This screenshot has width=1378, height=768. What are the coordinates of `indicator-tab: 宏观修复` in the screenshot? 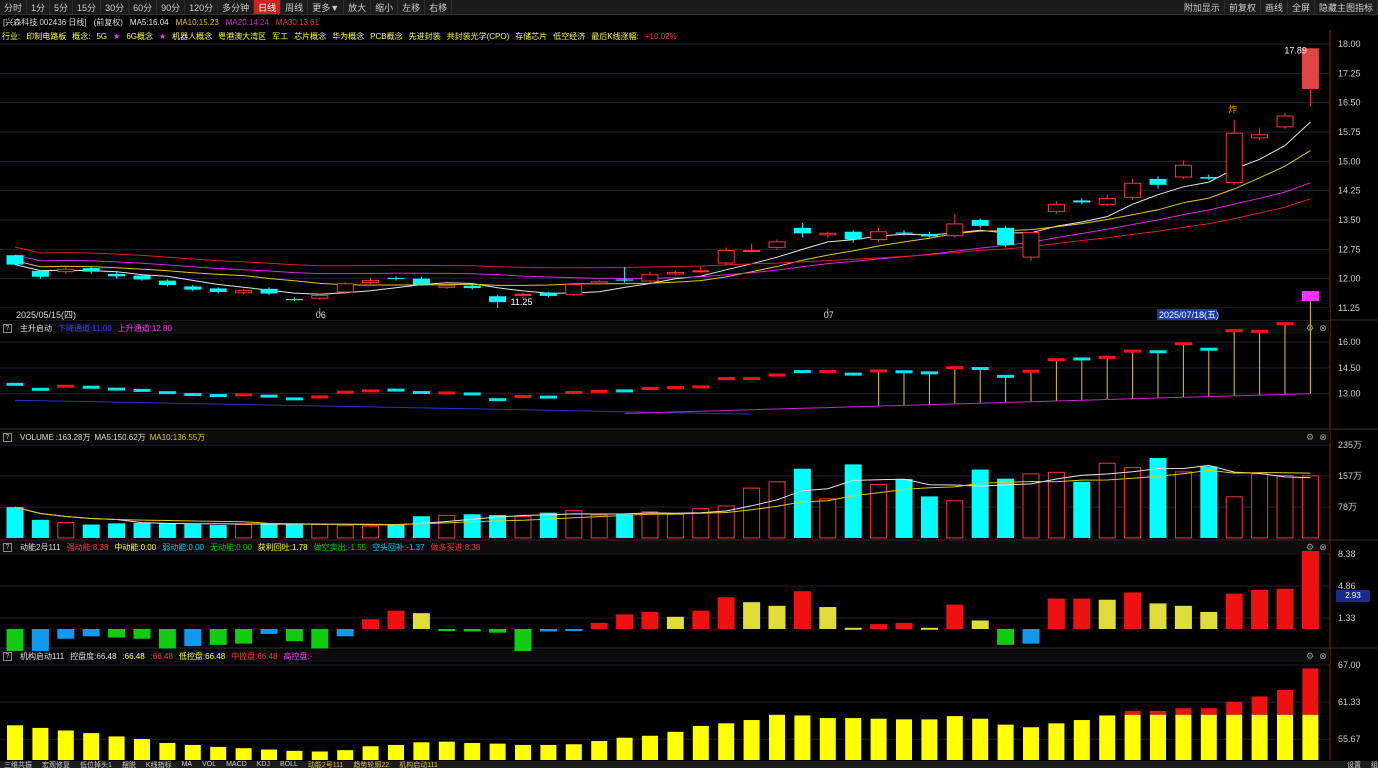 It's located at (56, 764).